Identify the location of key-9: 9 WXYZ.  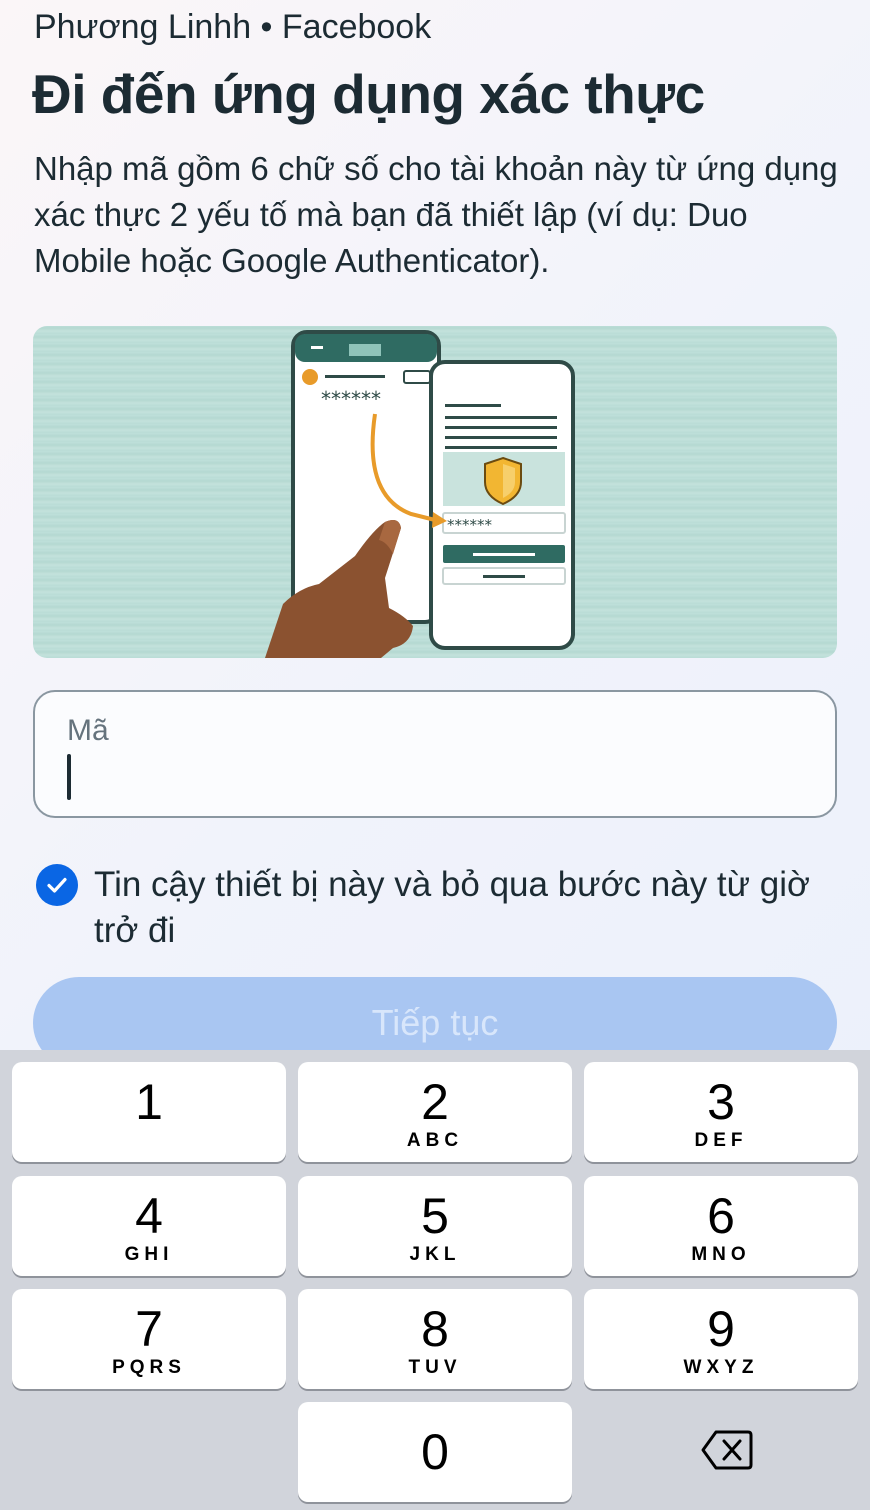
(721, 1339).